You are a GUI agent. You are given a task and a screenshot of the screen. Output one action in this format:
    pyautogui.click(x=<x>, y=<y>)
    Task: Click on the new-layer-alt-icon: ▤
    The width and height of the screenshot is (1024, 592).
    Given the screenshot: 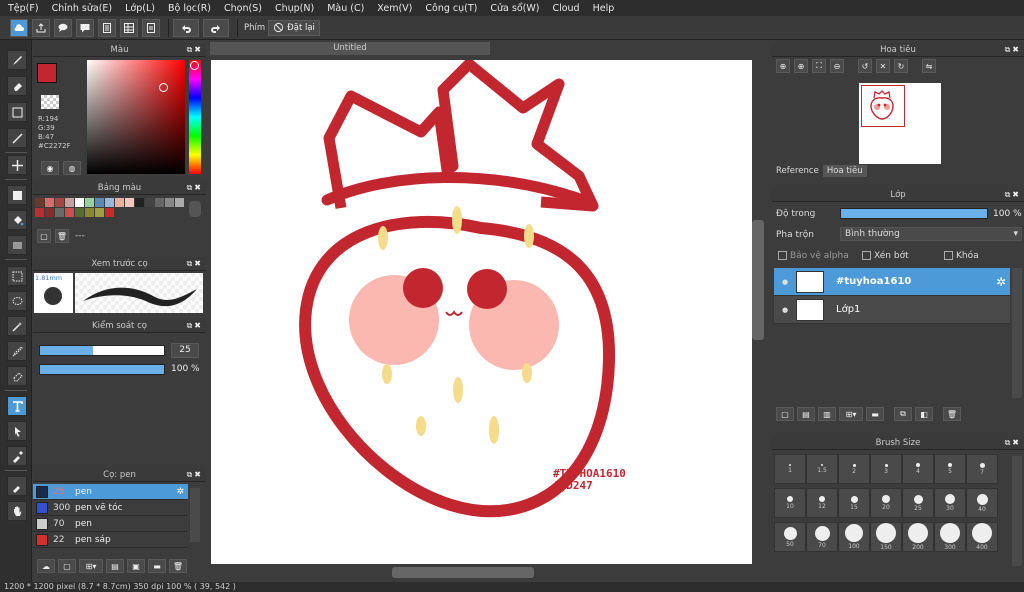 What is the action you would take?
    pyautogui.click(x=806, y=414)
    